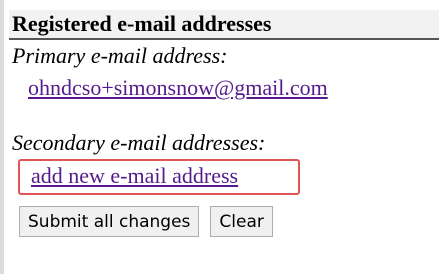 The width and height of the screenshot is (439, 274). What do you see at coordinates (134, 175) in the screenshot?
I see `add-email-link: add new e-mail address` at bounding box center [134, 175].